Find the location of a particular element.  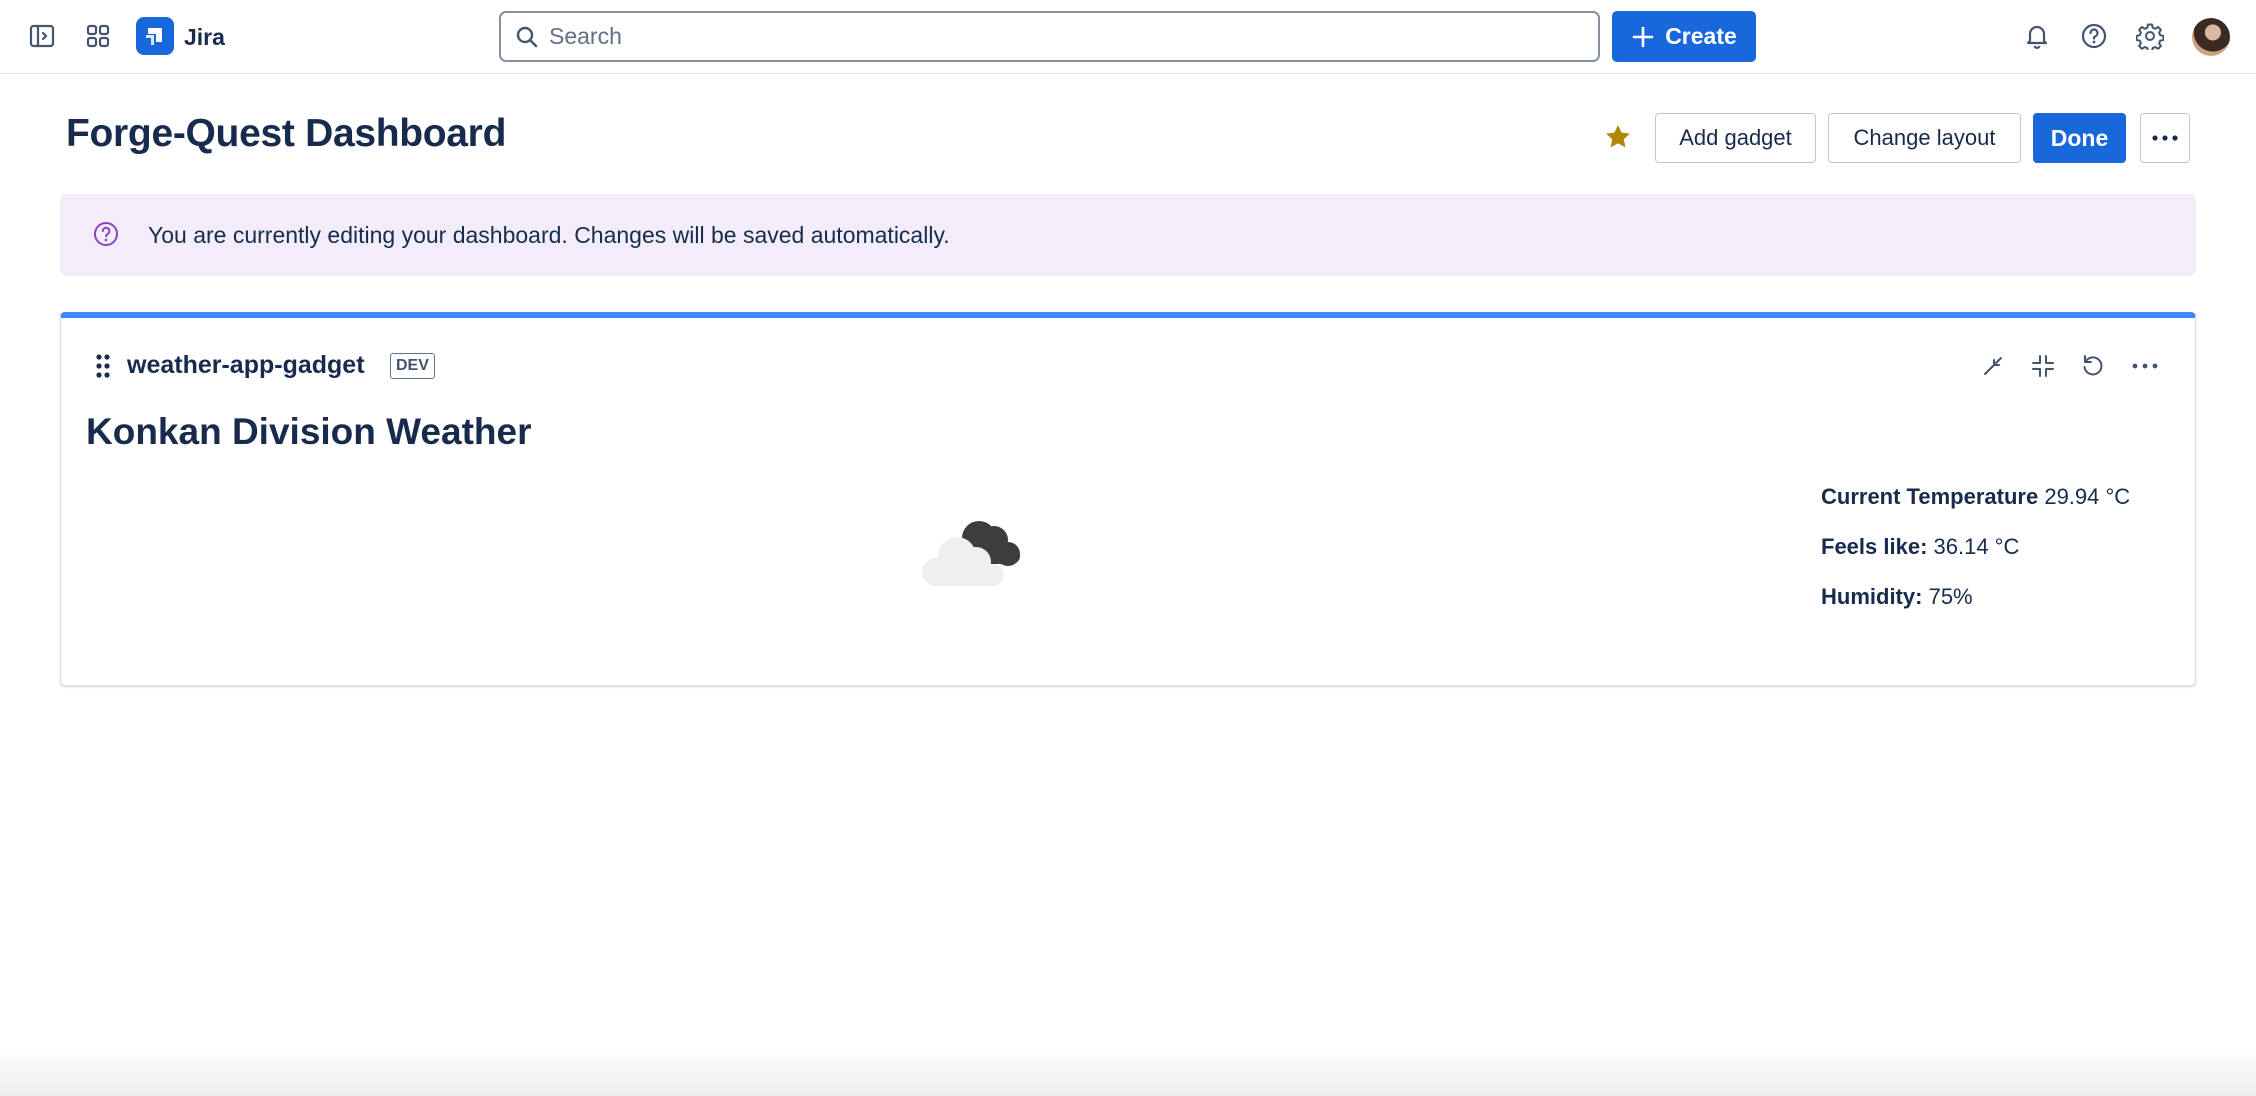

more-horizontal-icon is located at coordinates (2165, 138).